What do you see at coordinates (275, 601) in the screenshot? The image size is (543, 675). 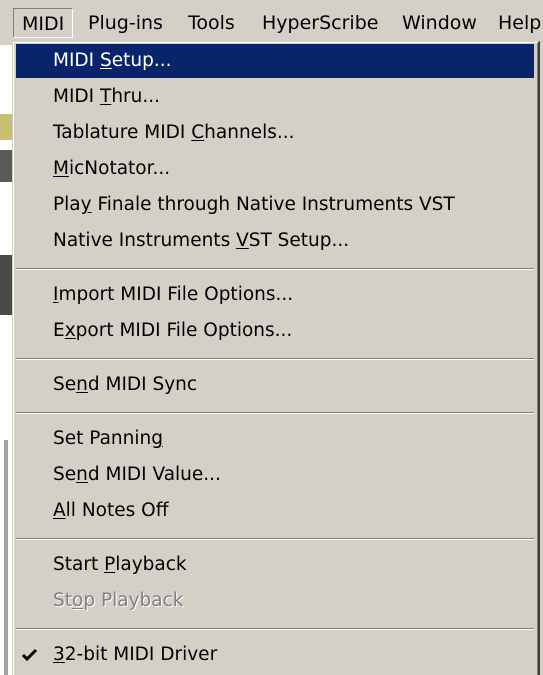 I see `menu-item-stop-playback: Stop Playback` at bounding box center [275, 601].